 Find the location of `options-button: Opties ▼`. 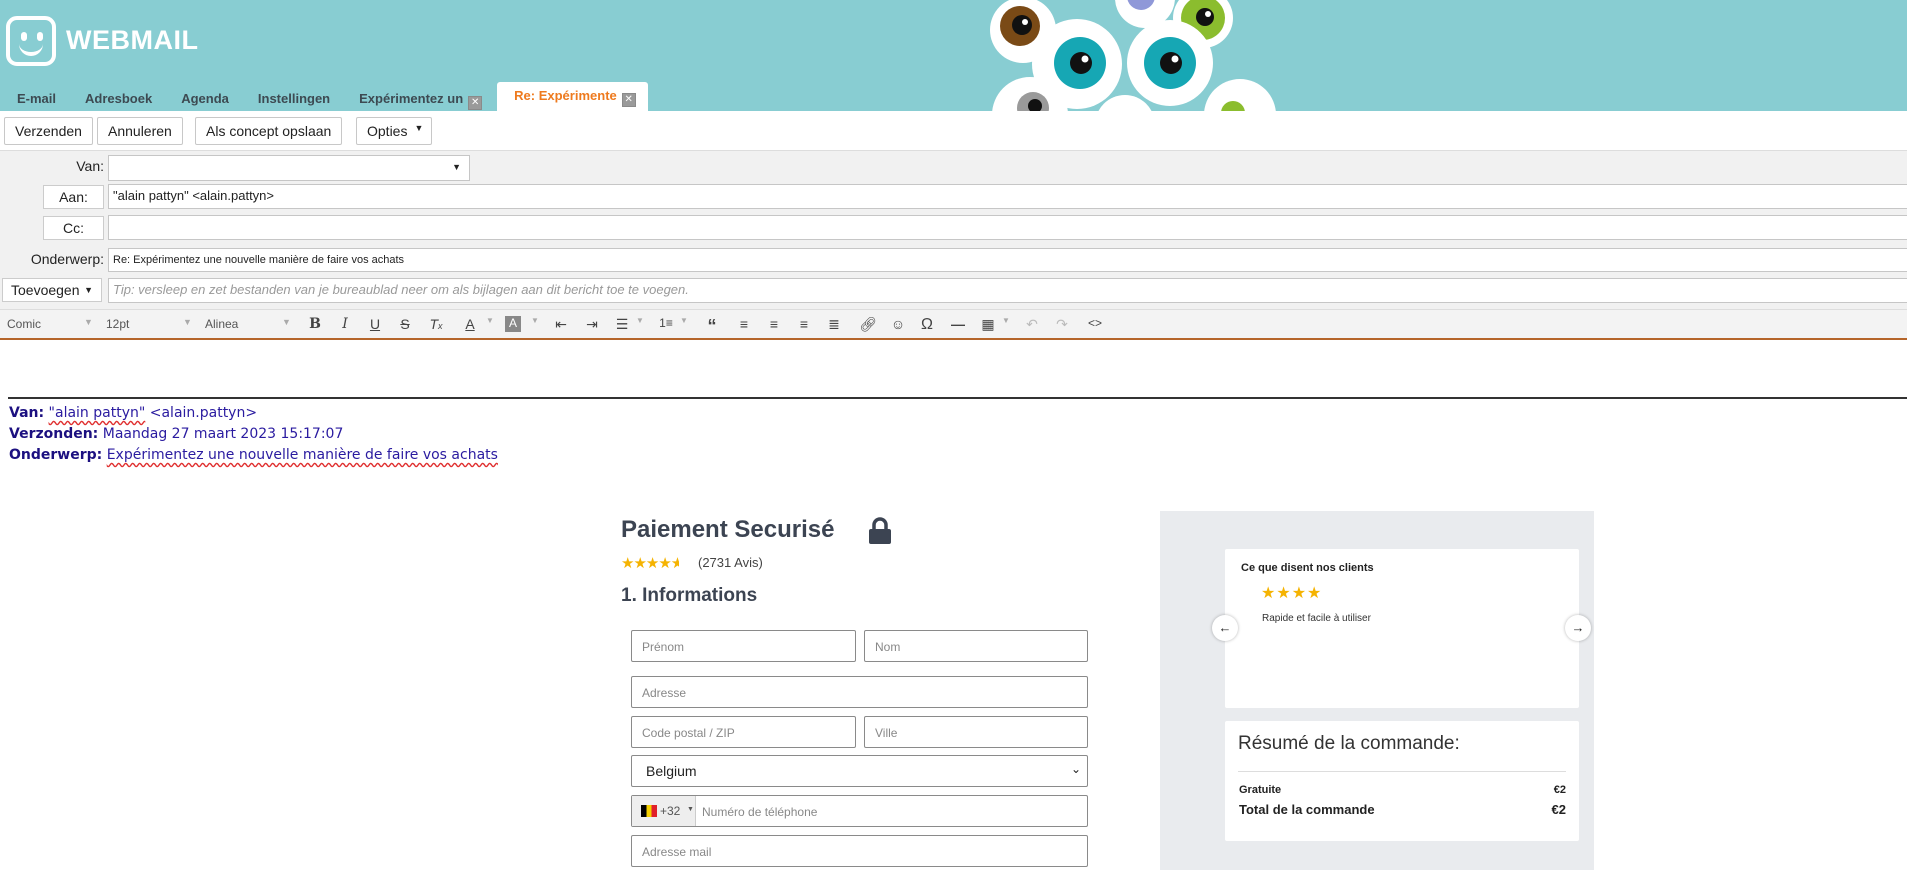

options-button: Opties ▼ is located at coordinates (394, 131).